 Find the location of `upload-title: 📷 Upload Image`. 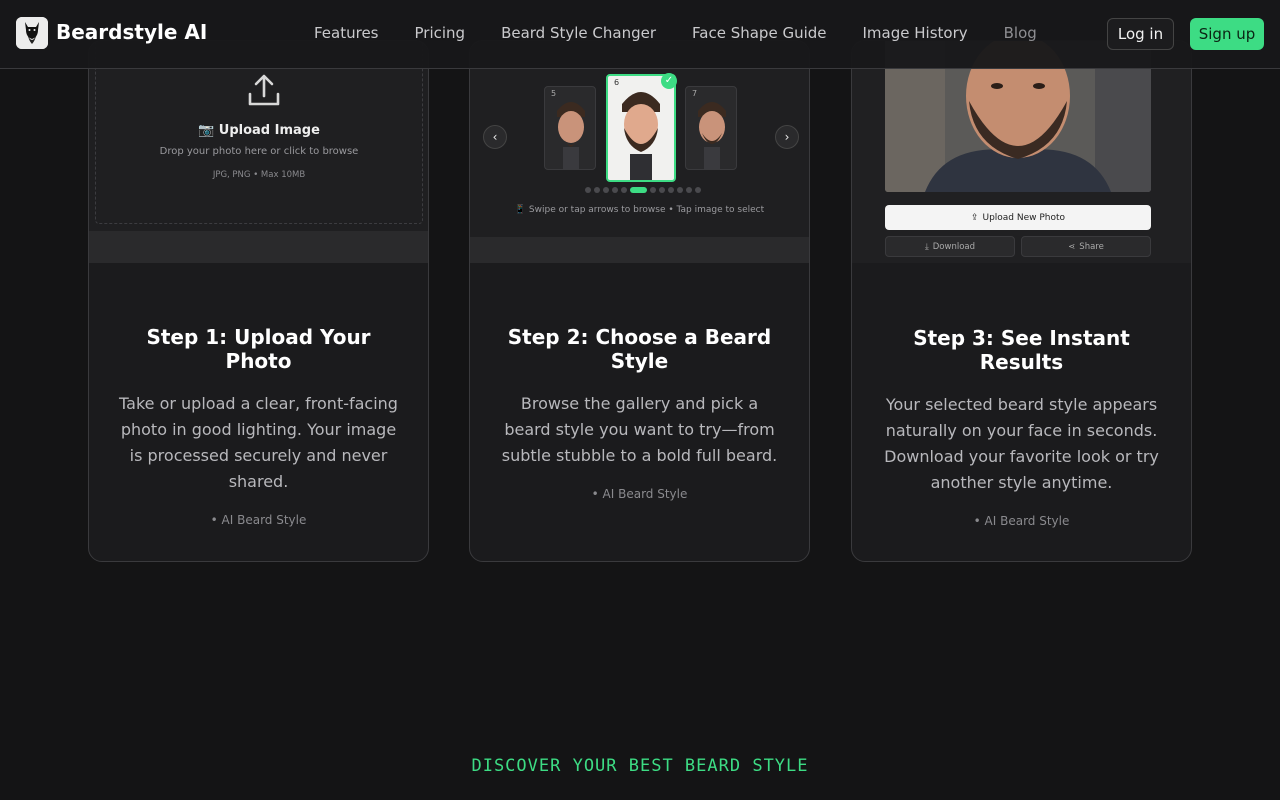

upload-title: 📷 Upload Image is located at coordinates (259, 130).